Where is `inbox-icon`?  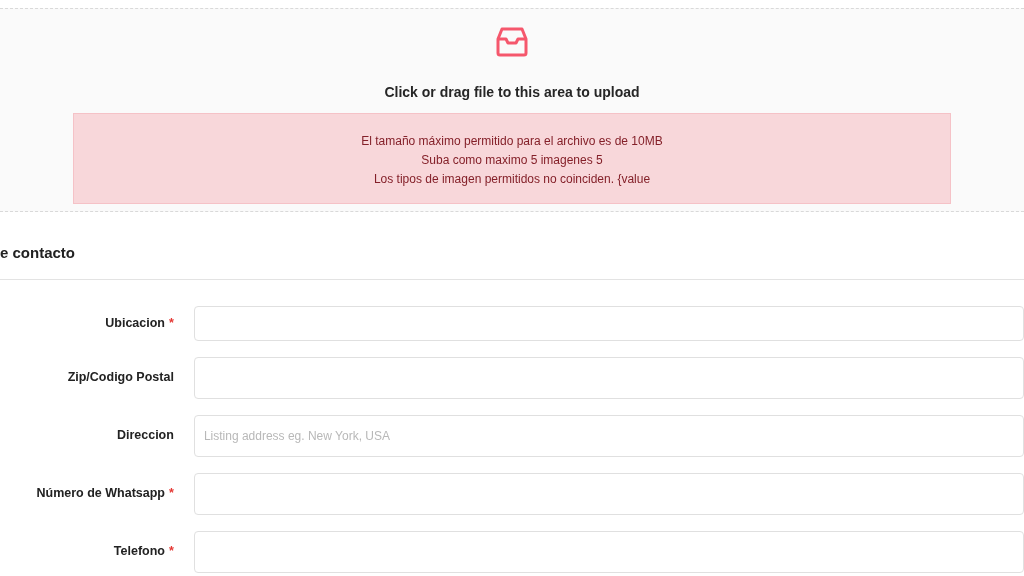 inbox-icon is located at coordinates (512, 42).